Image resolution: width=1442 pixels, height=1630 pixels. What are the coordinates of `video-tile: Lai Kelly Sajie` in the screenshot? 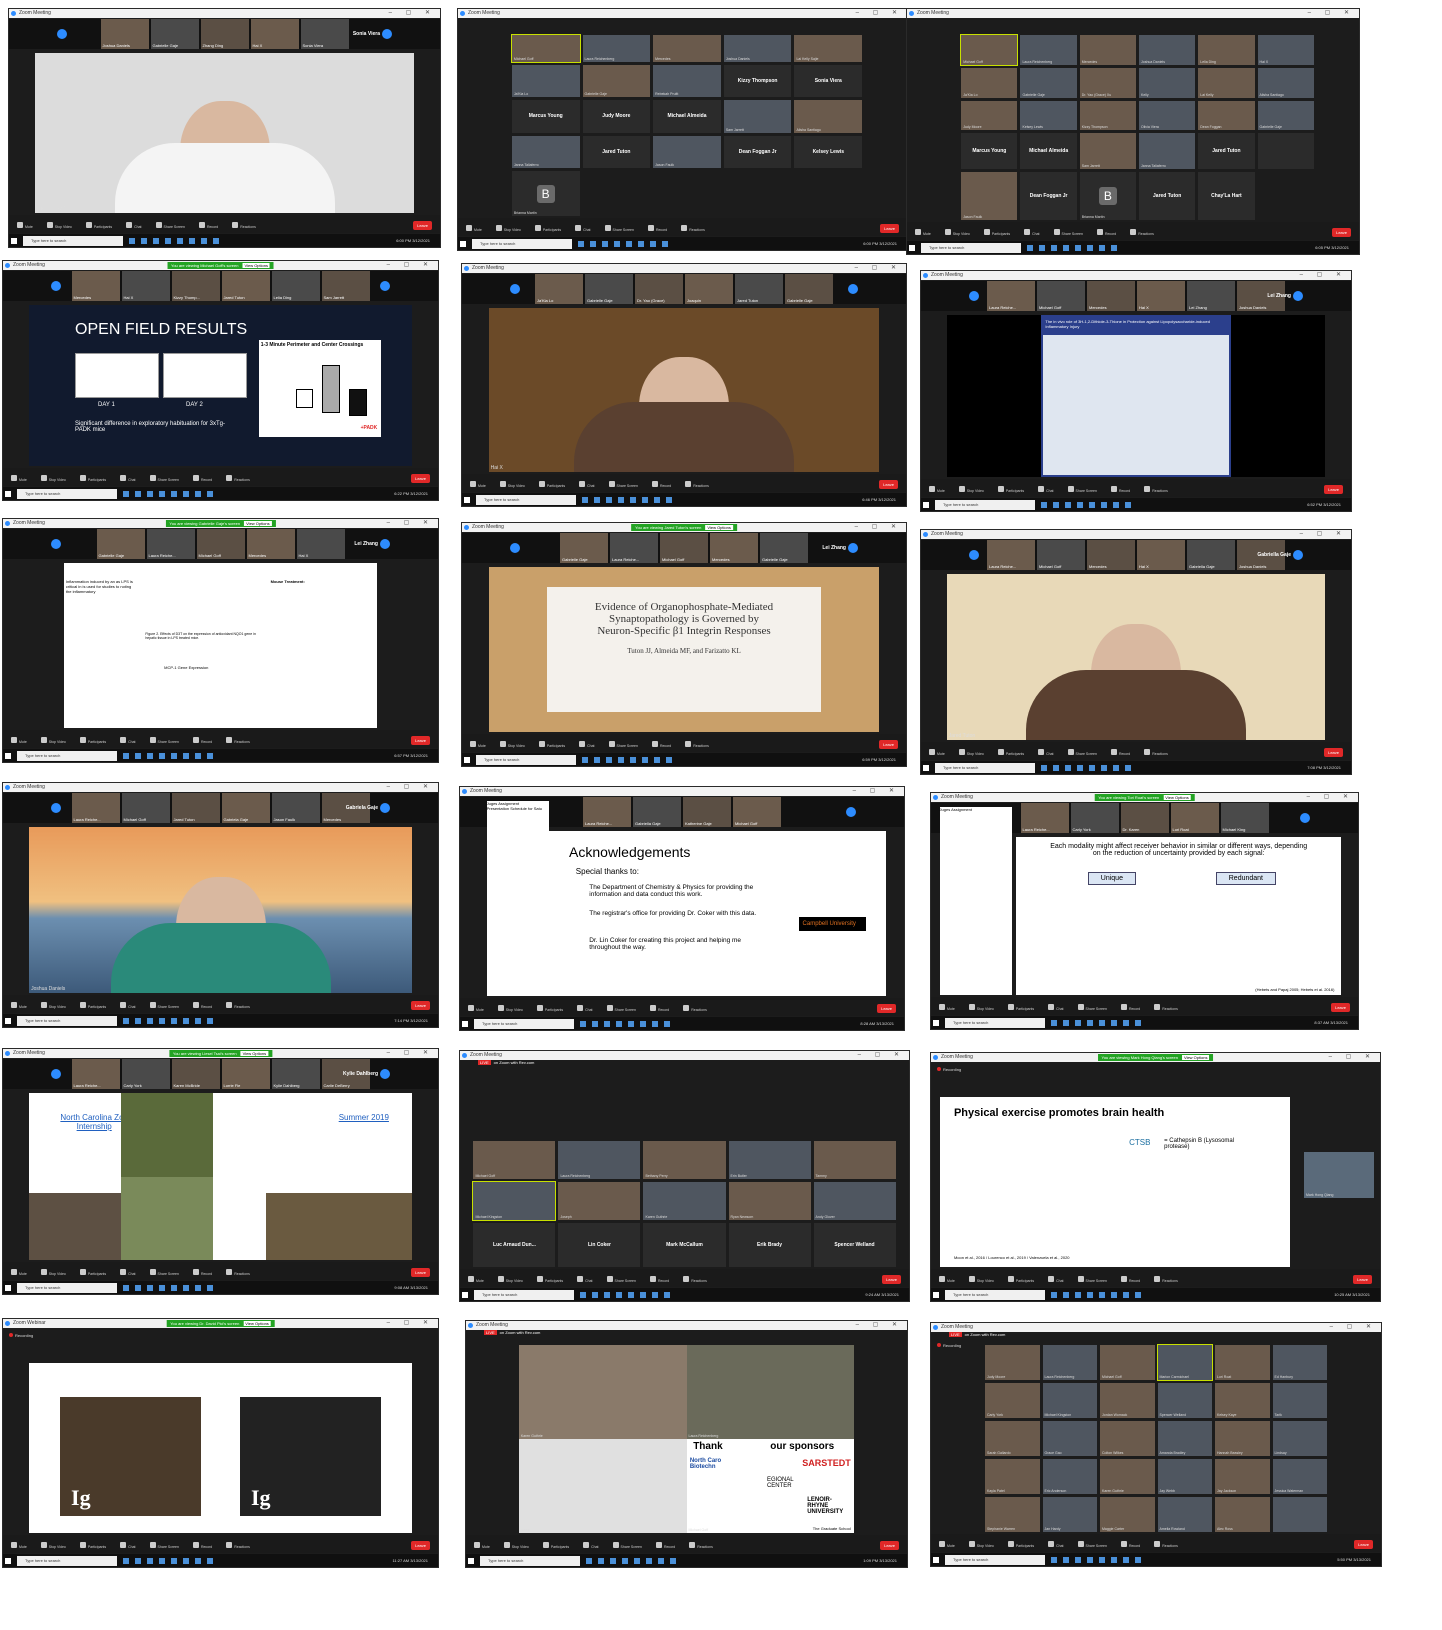 It's located at (828, 48).